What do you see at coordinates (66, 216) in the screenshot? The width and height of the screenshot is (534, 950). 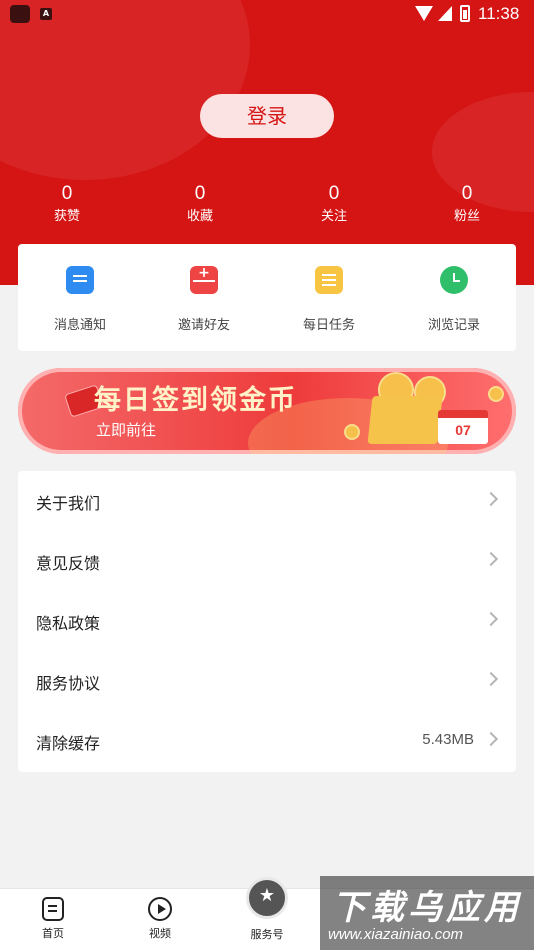 I see `stat-label: 获赞` at bounding box center [66, 216].